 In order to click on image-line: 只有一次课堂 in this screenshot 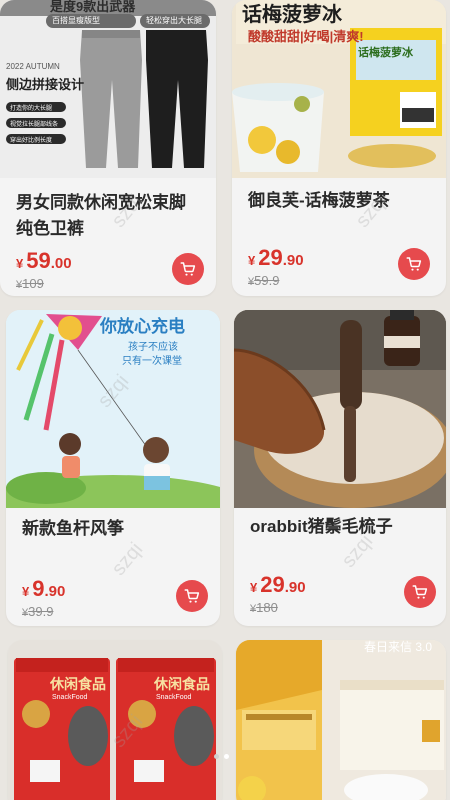, I will do `click(152, 361)`.